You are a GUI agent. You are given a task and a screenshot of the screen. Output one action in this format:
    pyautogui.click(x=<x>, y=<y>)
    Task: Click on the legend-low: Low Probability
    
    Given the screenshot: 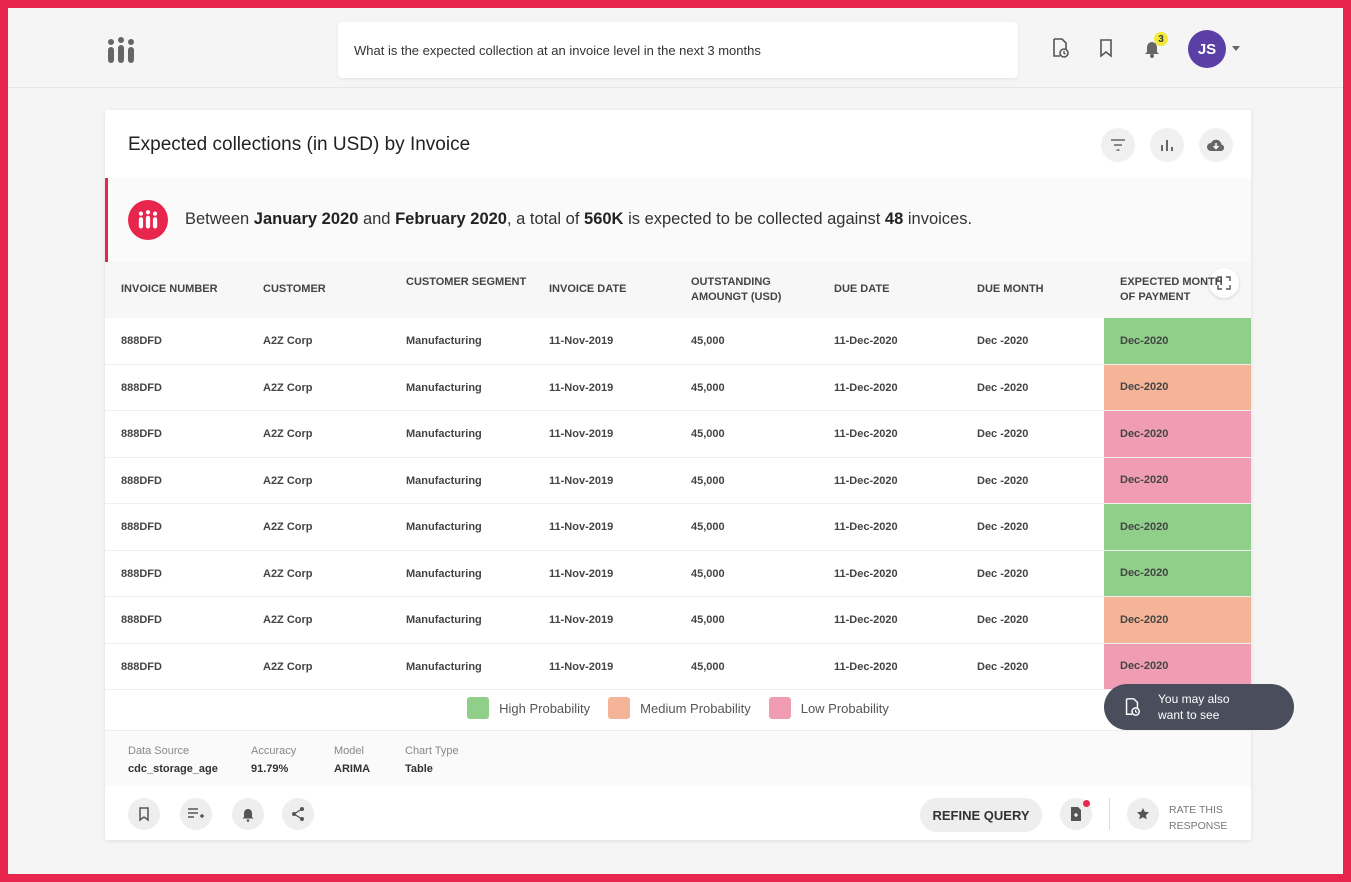 What is the action you would take?
    pyautogui.click(x=828, y=708)
    